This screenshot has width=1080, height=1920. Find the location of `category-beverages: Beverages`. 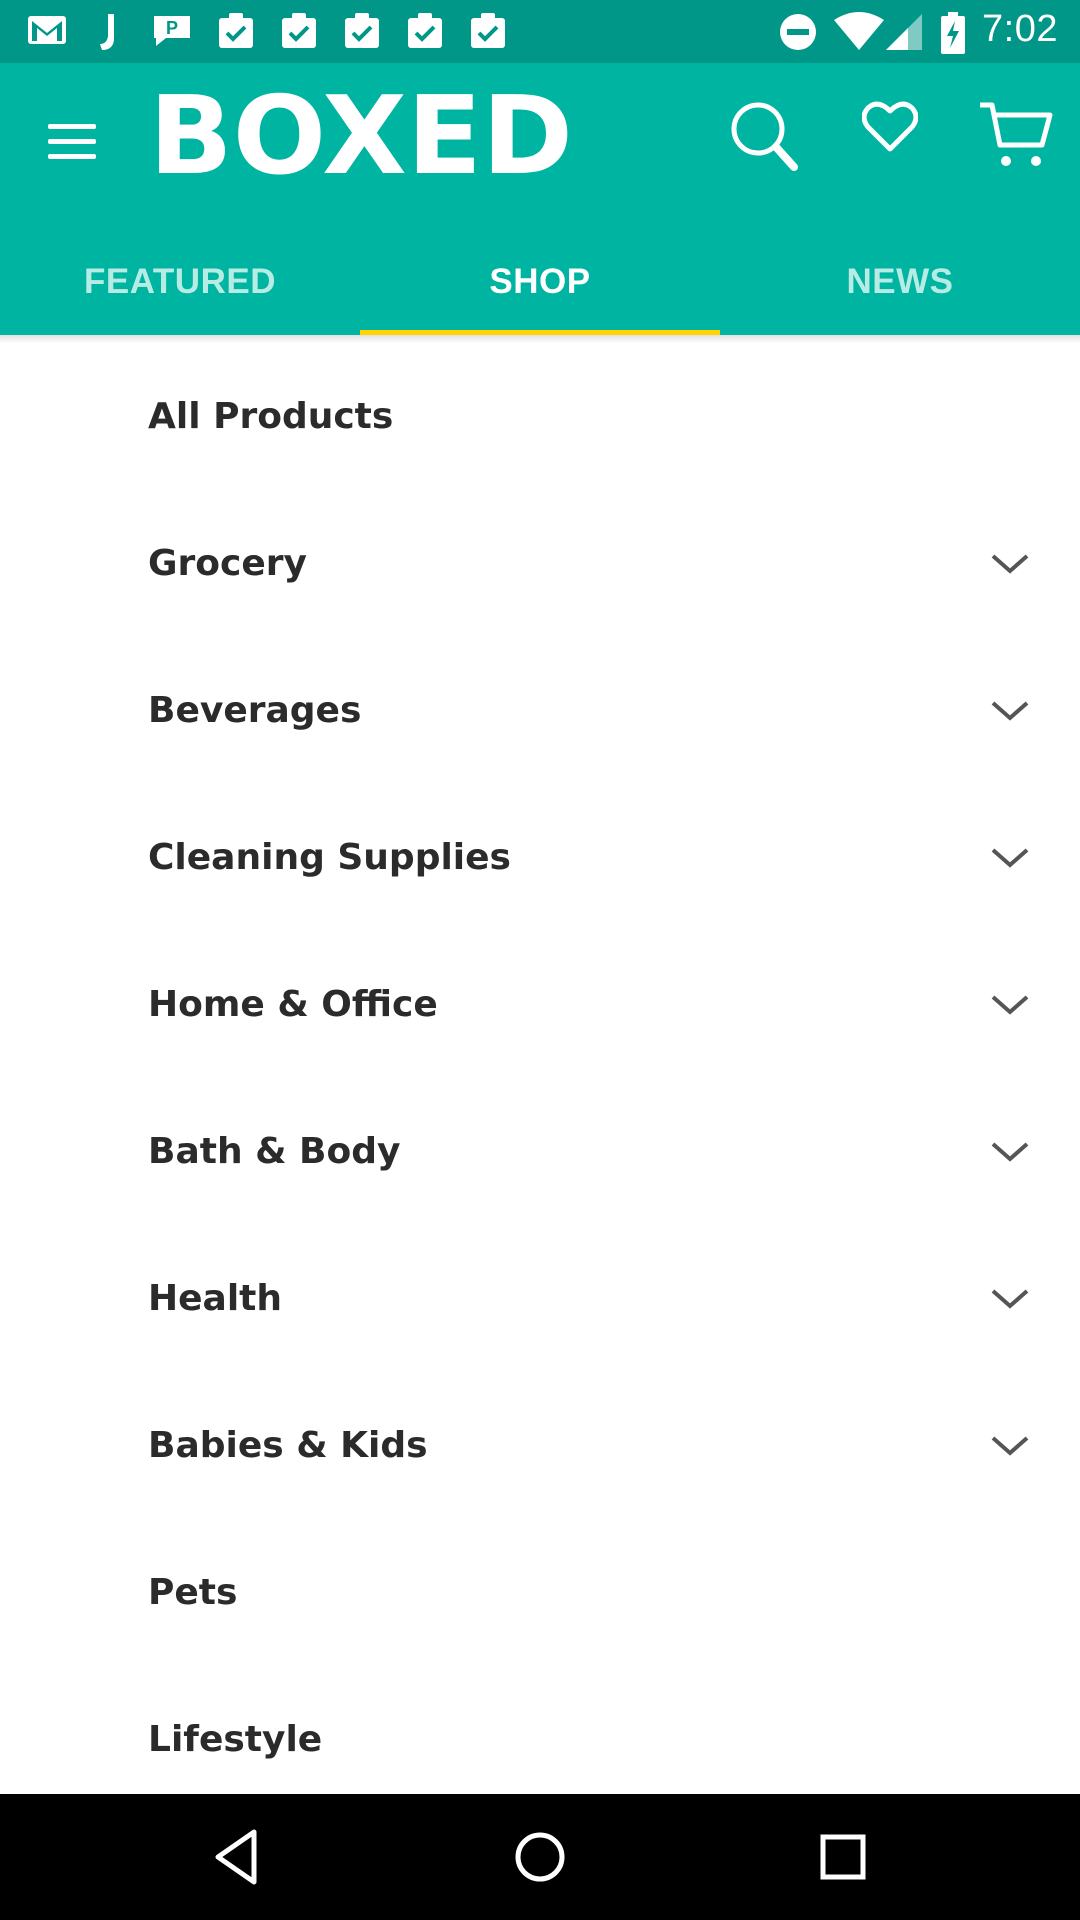

category-beverages: Beverages is located at coordinates (540, 710).